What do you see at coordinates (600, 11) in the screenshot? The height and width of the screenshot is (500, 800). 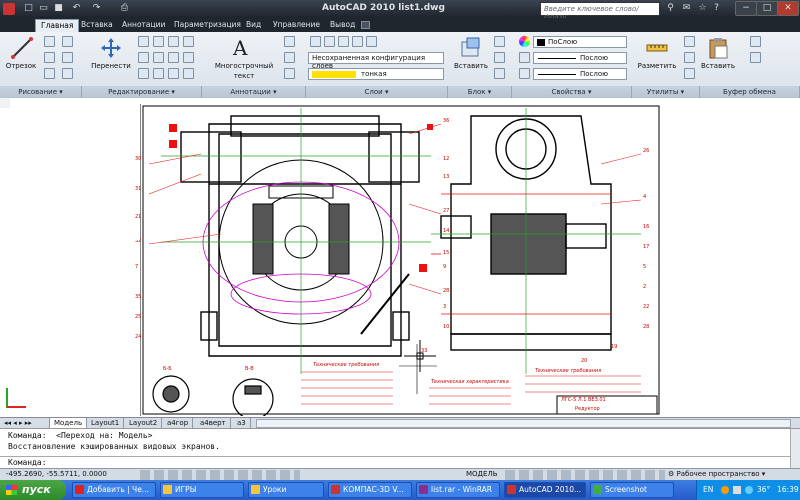 I see `search-input: Введите ключевое слово/фразу` at bounding box center [600, 11].